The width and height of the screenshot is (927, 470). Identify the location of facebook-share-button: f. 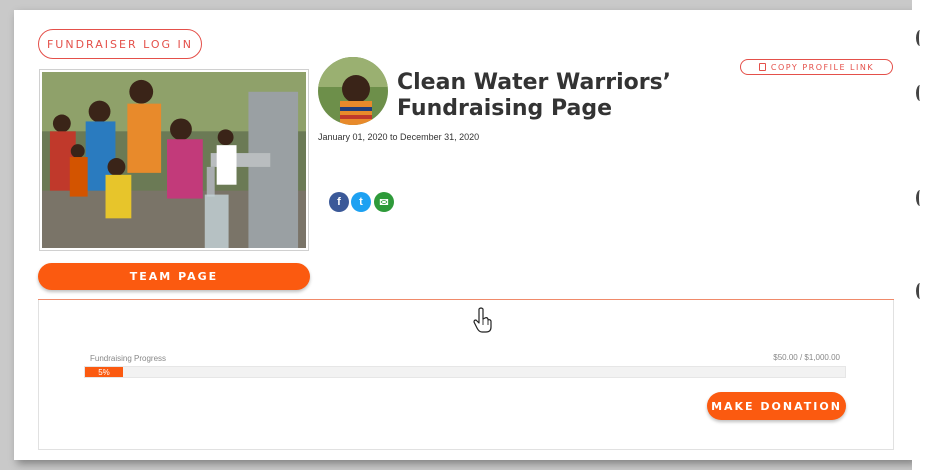
(339, 202).